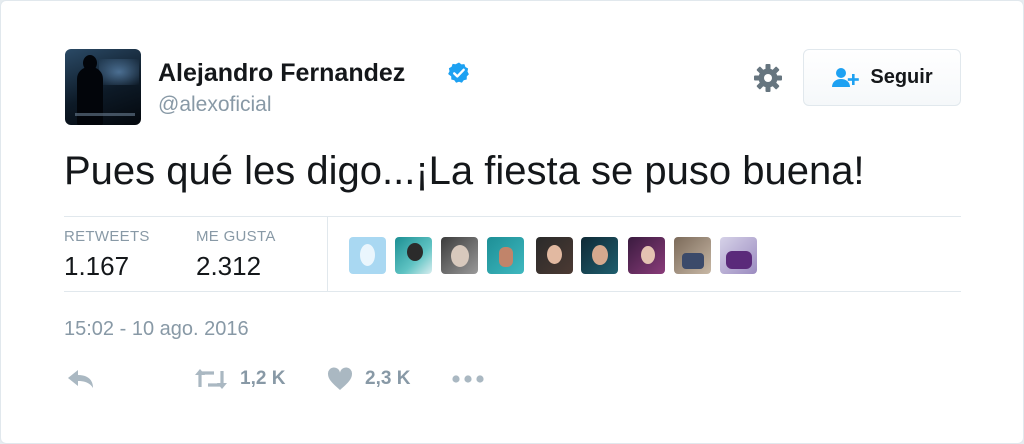 The width and height of the screenshot is (1024, 444). What do you see at coordinates (236, 236) in the screenshot?
I see `likes-label: ME GUSTA` at bounding box center [236, 236].